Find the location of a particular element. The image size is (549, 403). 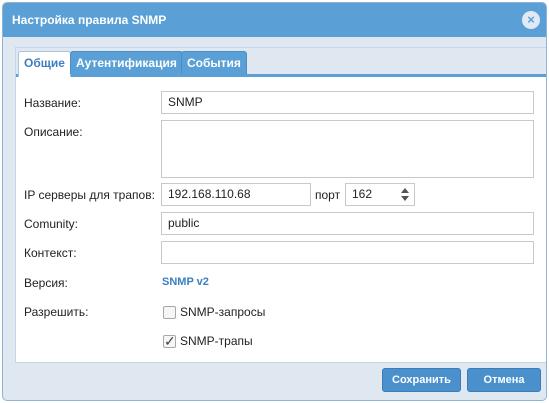

name-label: Название: is located at coordinates (52, 103).